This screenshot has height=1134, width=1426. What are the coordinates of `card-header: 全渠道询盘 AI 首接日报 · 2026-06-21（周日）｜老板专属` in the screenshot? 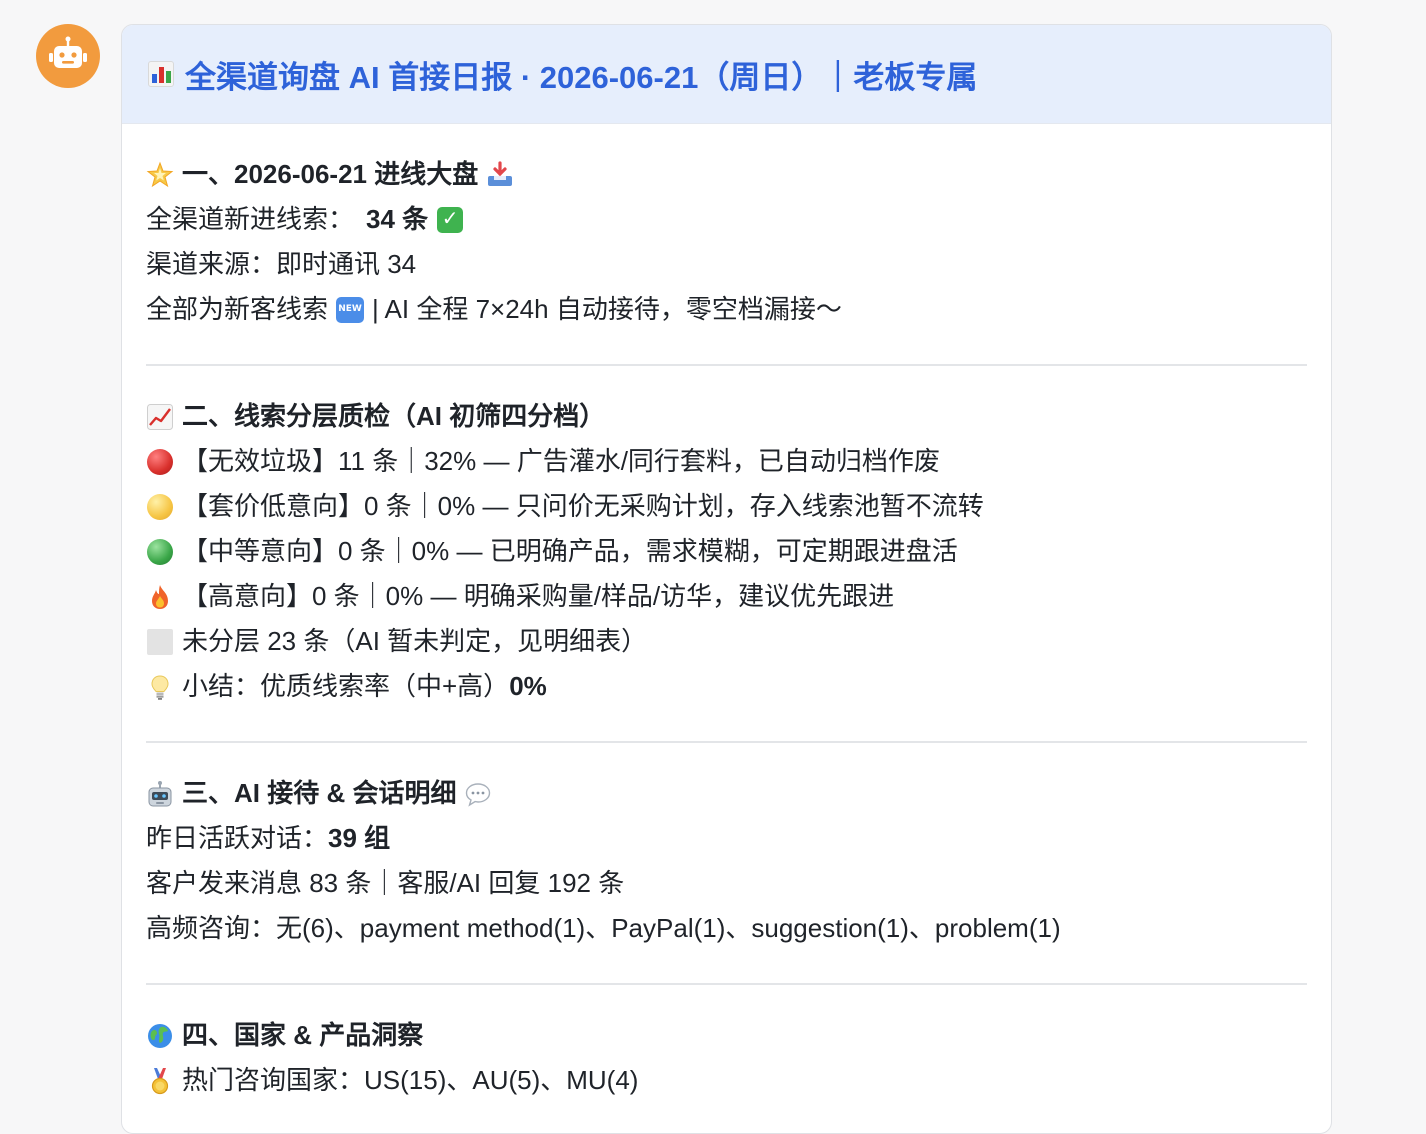 It's located at (726, 74).